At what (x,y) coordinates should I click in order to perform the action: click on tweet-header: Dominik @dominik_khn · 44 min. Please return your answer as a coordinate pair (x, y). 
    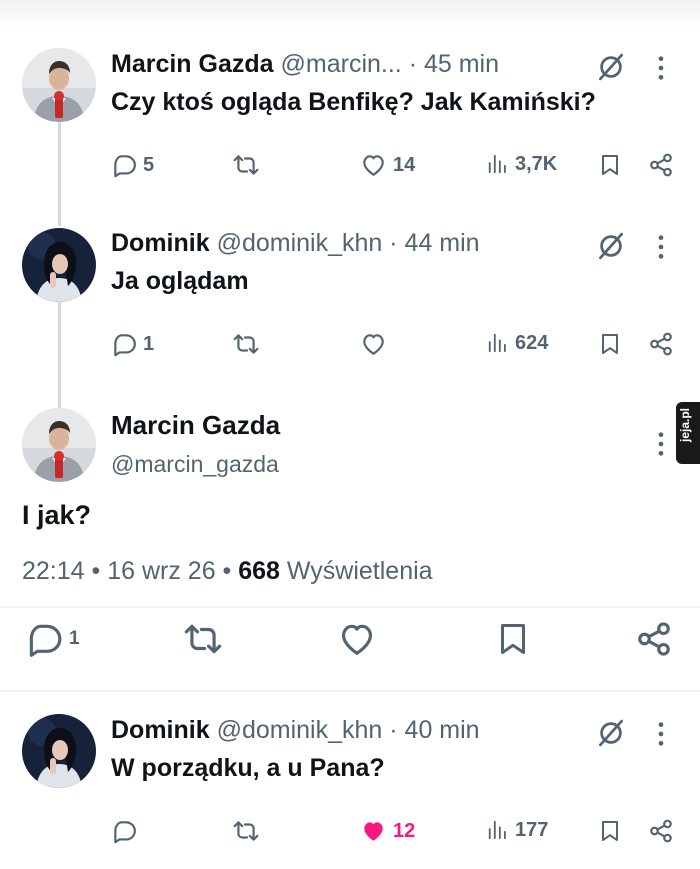
    Looking at the image, I should click on (295, 243).